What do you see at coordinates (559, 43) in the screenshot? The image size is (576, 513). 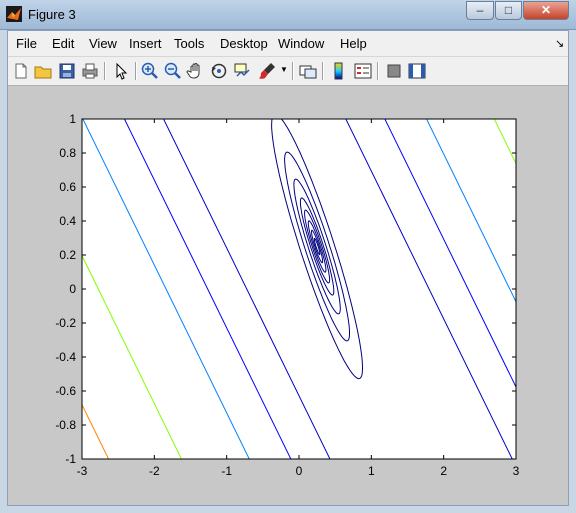 I see `dock-arrow-icon: ↘` at bounding box center [559, 43].